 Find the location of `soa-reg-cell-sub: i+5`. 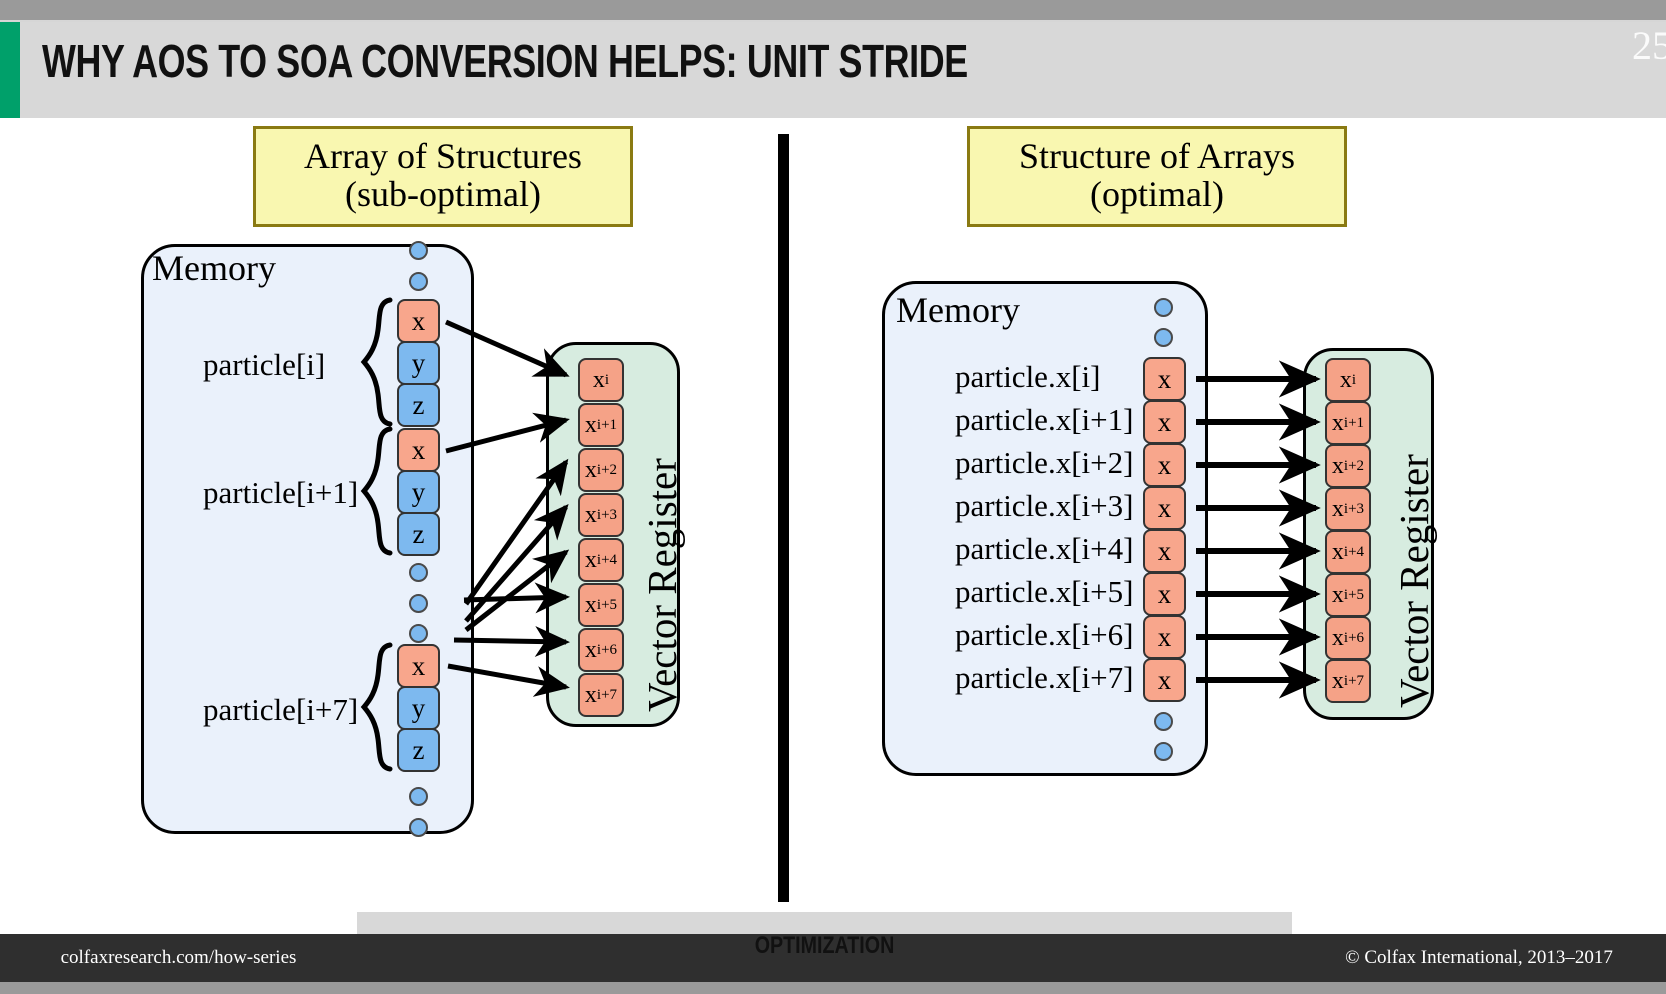

soa-reg-cell-sub: i+5 is located at coordinates (1354, 594).